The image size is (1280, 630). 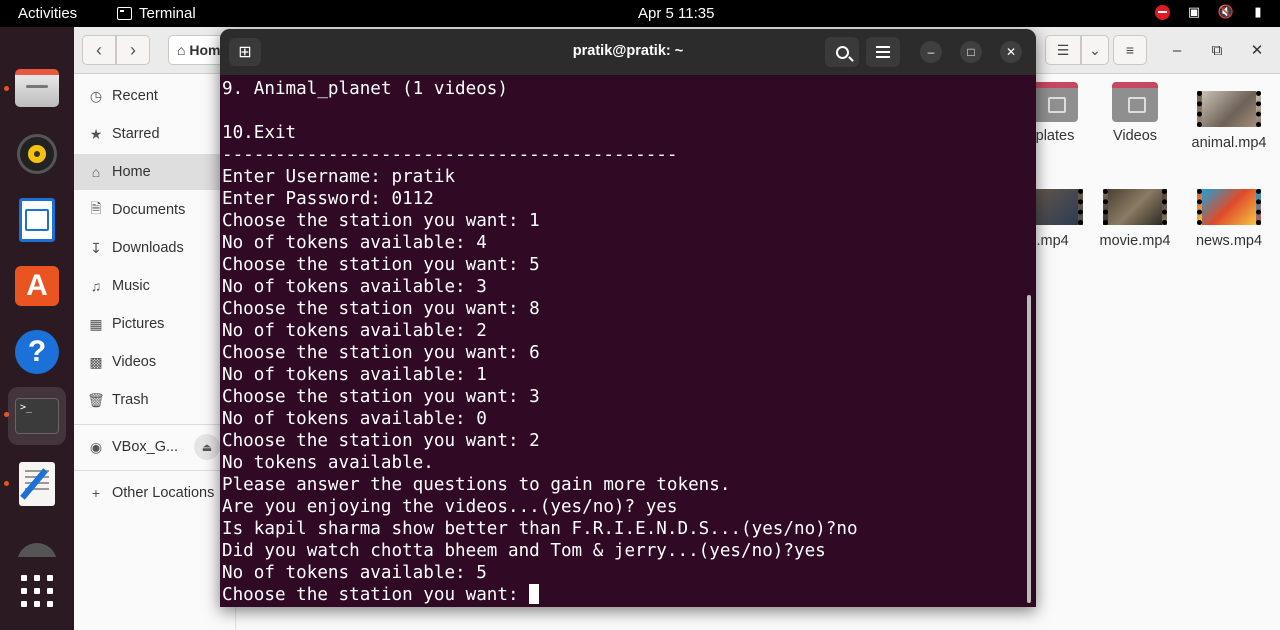 I want to click on terminal-line: Choose the station you want: 1, so click(x=381, y=221).